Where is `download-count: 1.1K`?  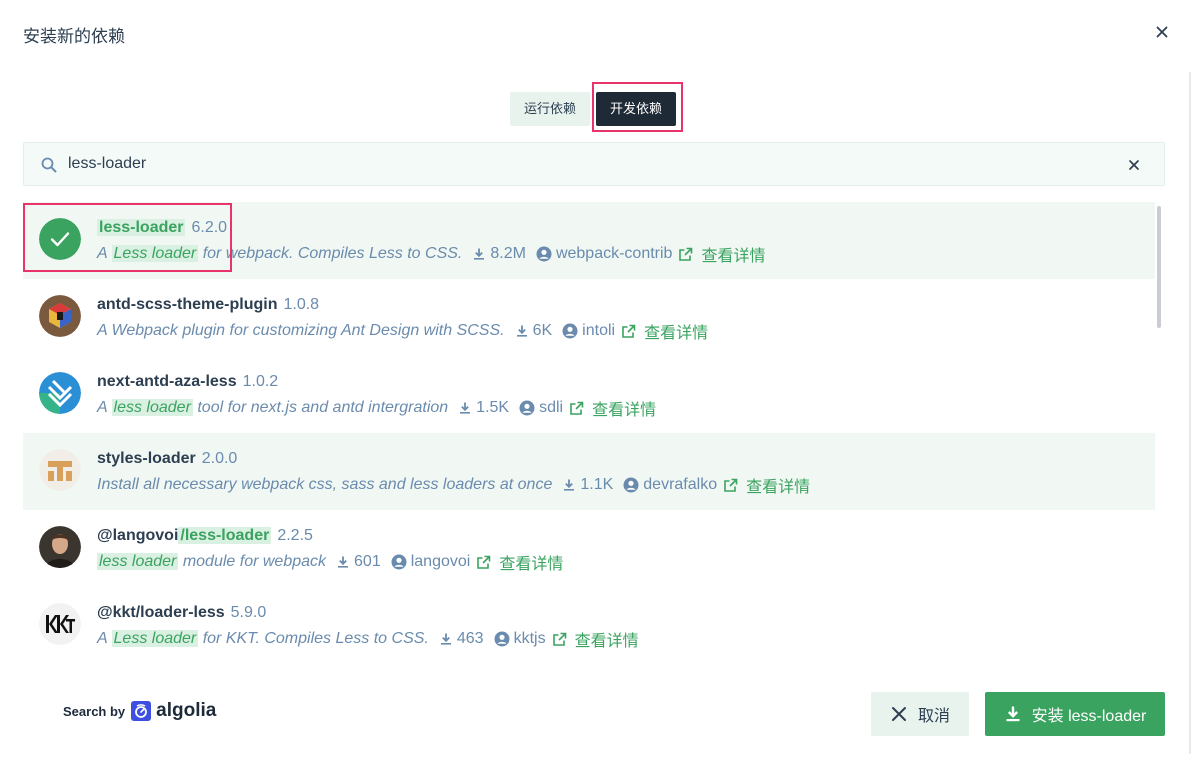
download-count: 1.1K is located at coordinates (587, 485).